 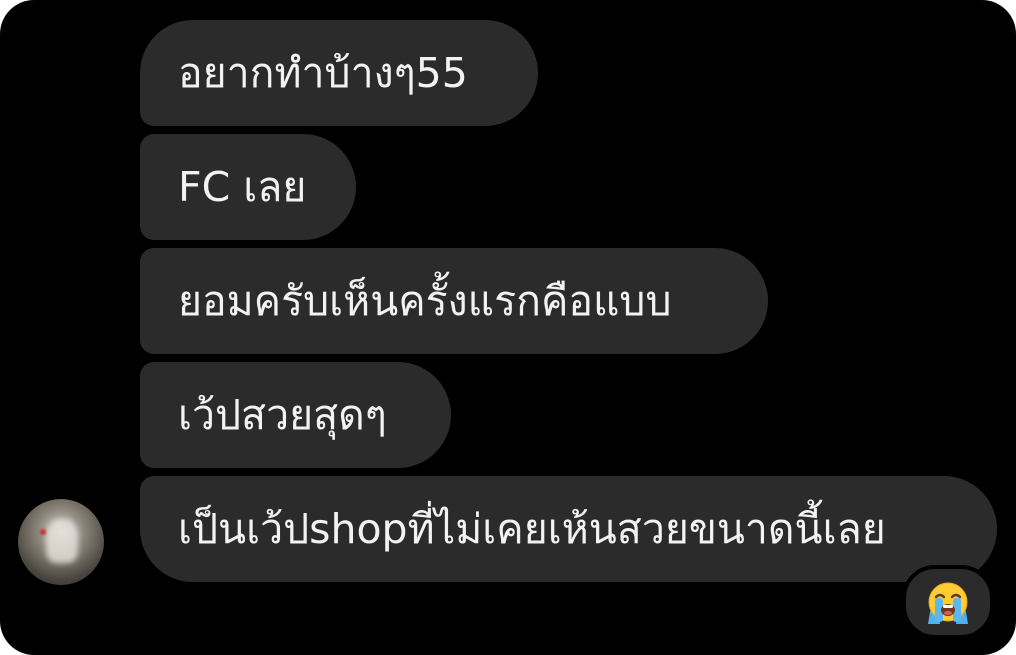 What do you see at coordinates (323, 73) in the screenshot?
I see `message-text: อยากทำบ้างๆ55` at bounding box center [323, 73].